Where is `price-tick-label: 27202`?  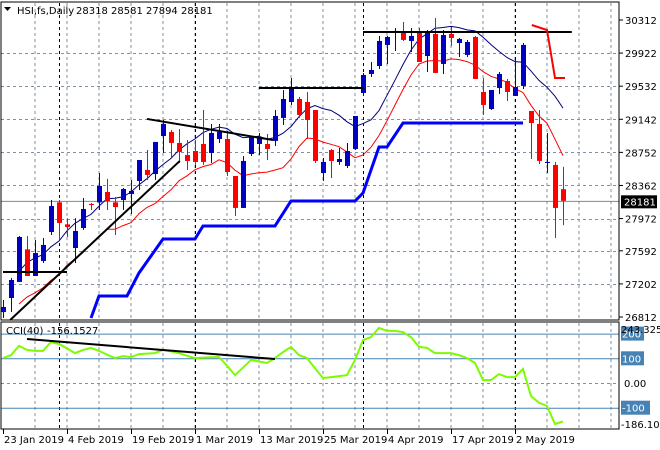
price-tick-label: 27202 is located at coordinates (641, 285).